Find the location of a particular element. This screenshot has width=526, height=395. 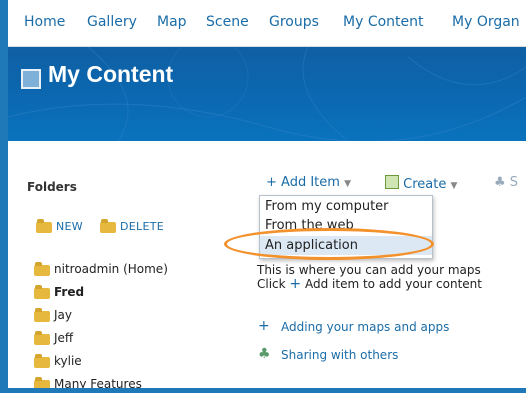

message-line-2-prefix: Click is located at coordinates (271, 284).